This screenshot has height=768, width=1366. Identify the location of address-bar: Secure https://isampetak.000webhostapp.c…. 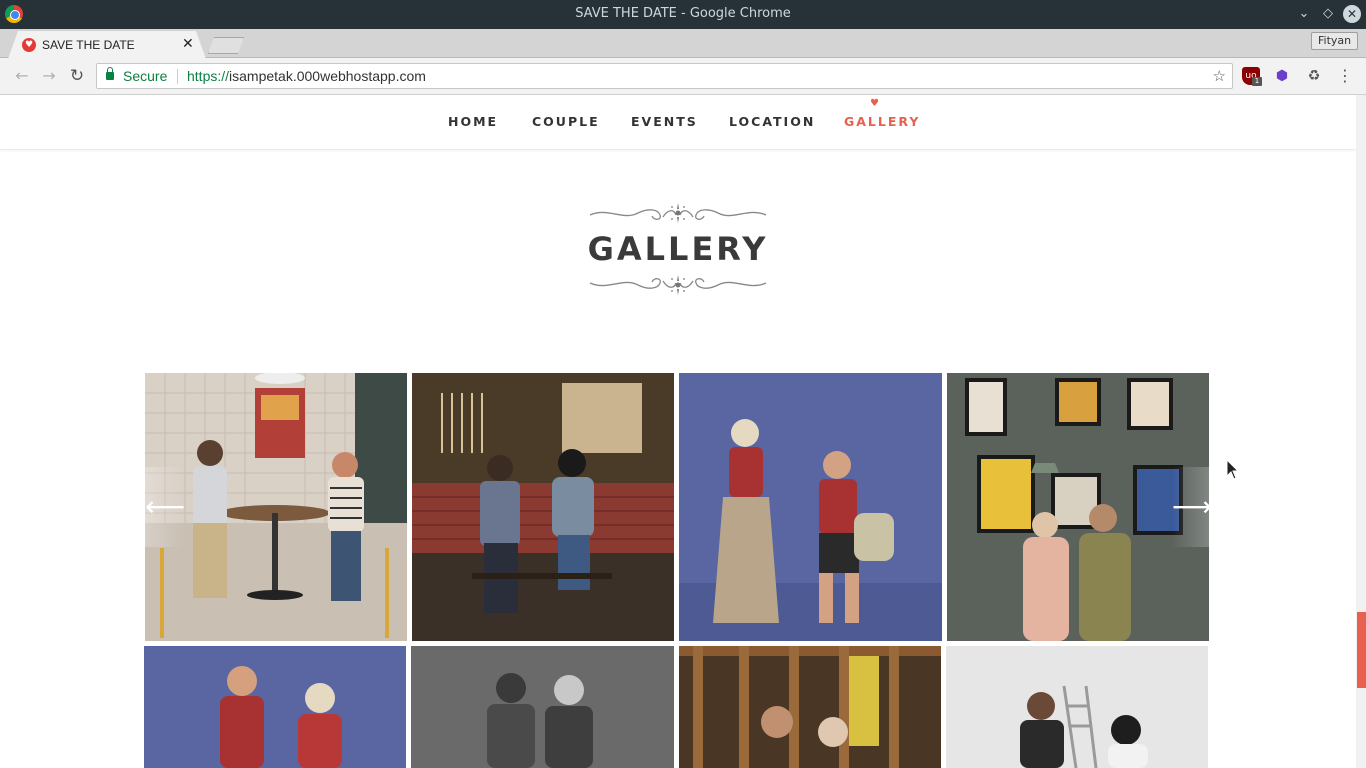
(664, 76).